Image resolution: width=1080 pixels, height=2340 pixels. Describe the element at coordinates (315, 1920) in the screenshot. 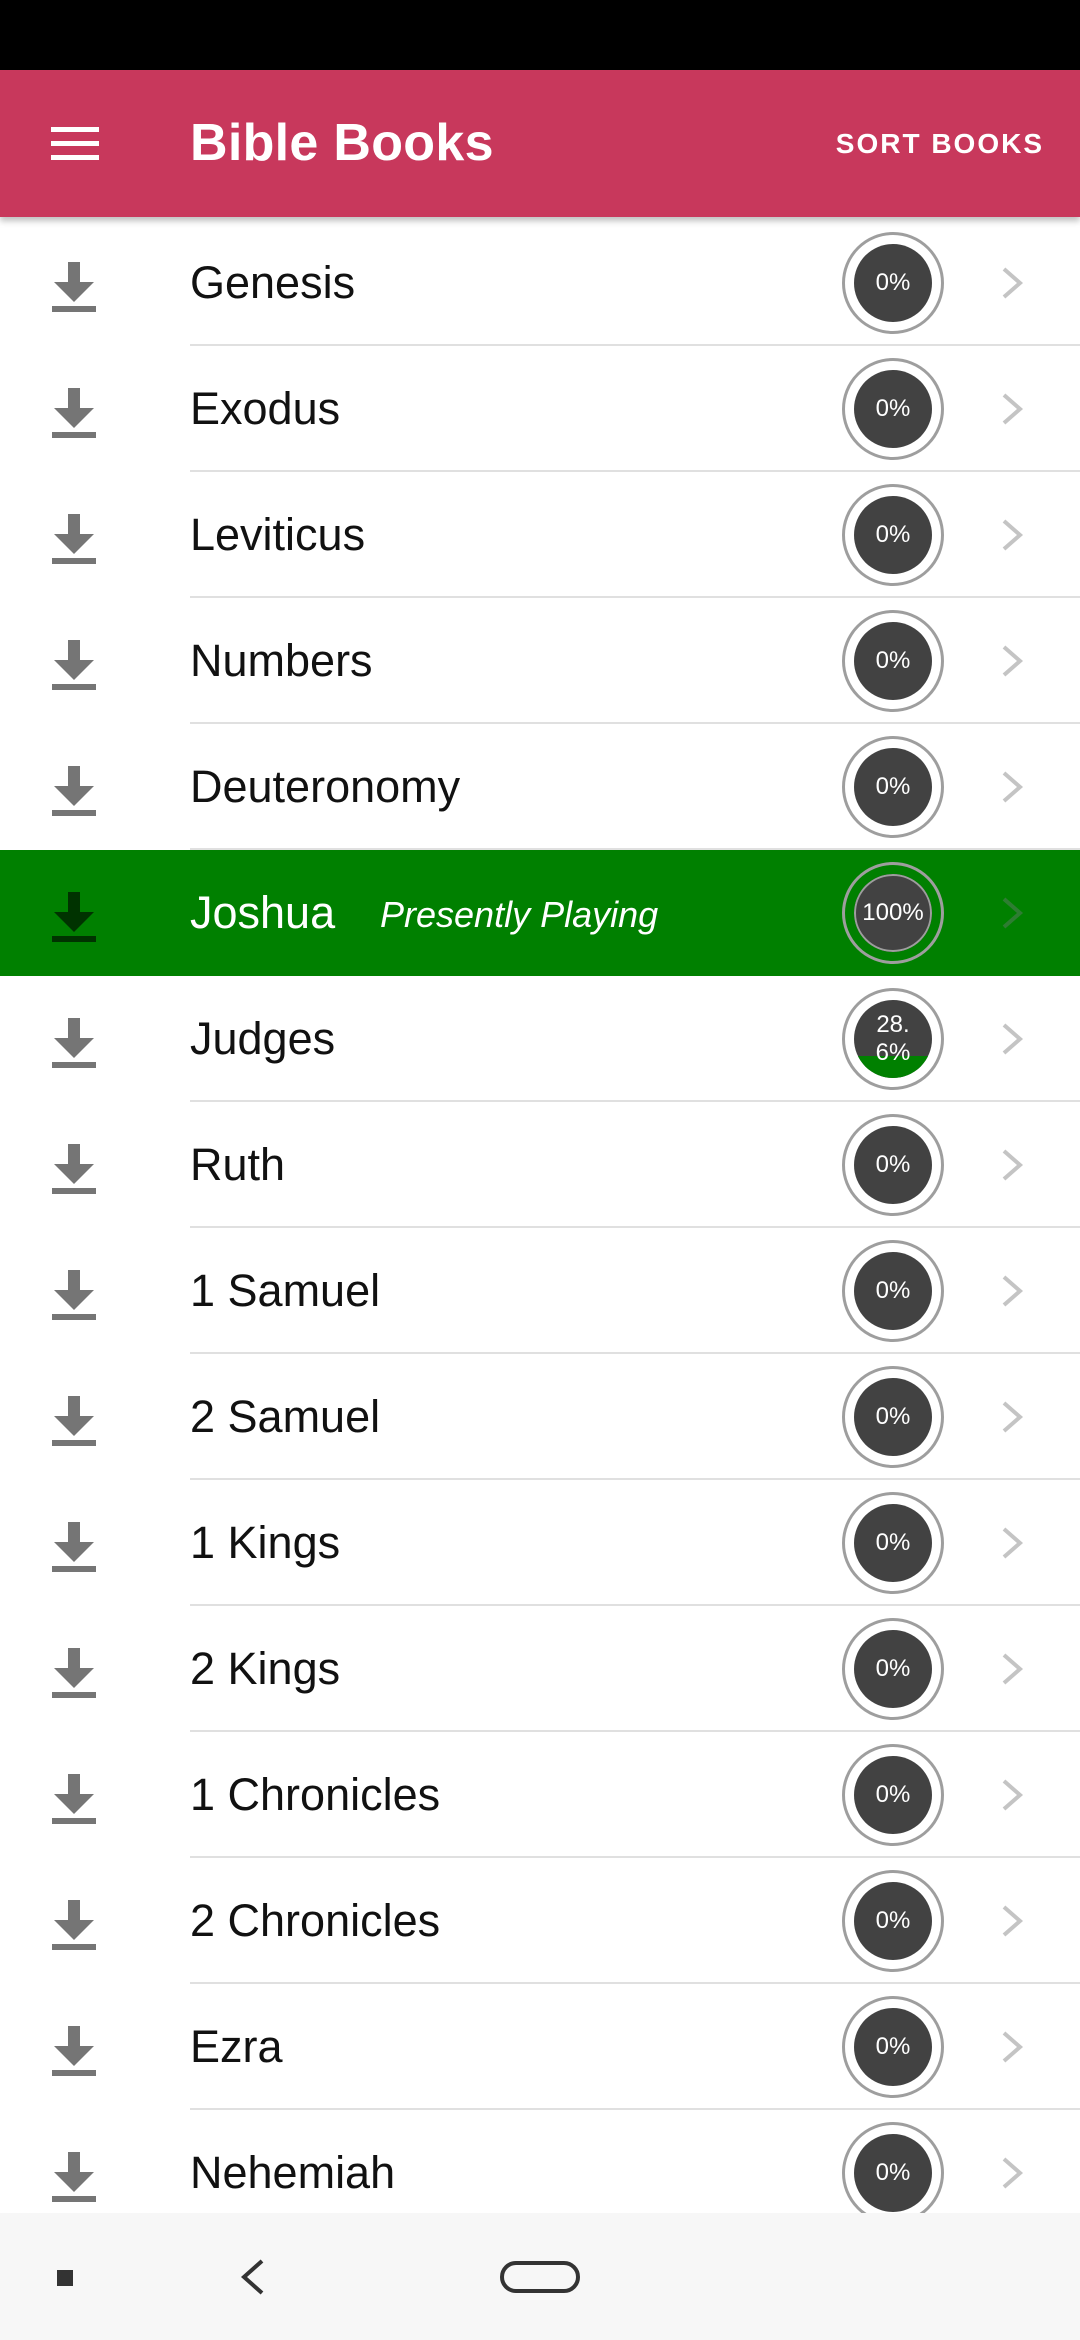

I see `book-name: 2 Chronicles` at that location.